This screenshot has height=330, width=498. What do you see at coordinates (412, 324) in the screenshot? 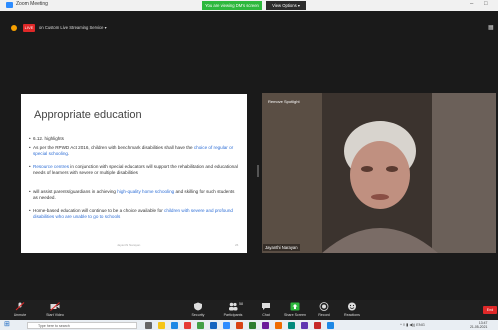
I see `system-tray-icons: ^ ◊ ▮ ◀)) ENG` at bounding box center [412, 324].